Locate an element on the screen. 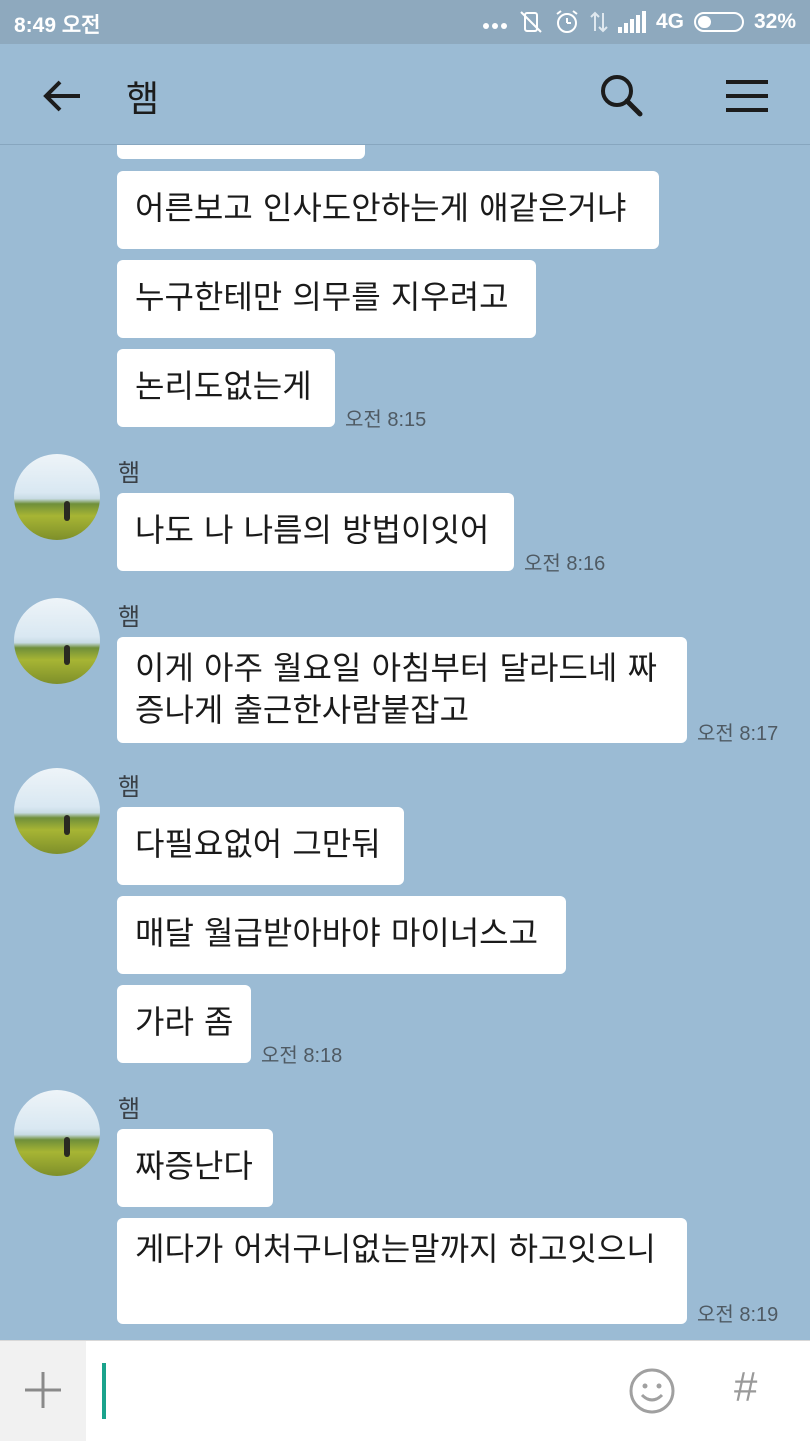 The height and width of the screenshot is (1441, 810). plus-icon is located at coordinates (43, 1390).